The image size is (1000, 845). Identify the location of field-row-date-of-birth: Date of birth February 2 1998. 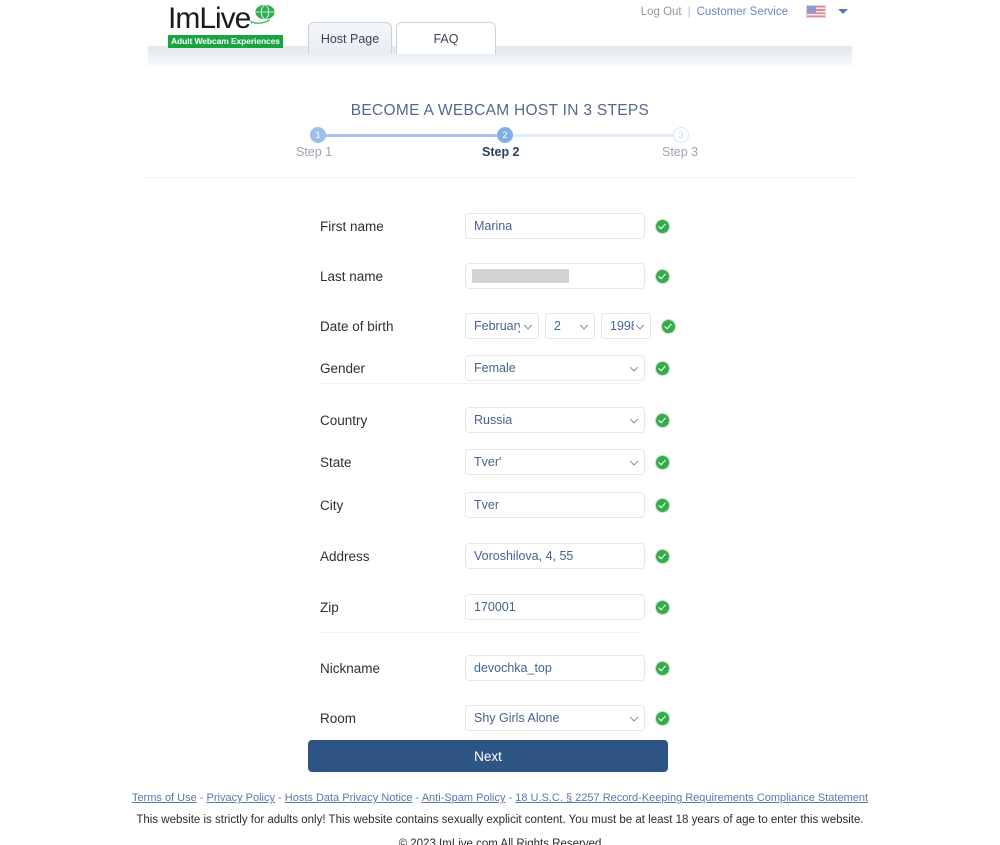
(500, 326).